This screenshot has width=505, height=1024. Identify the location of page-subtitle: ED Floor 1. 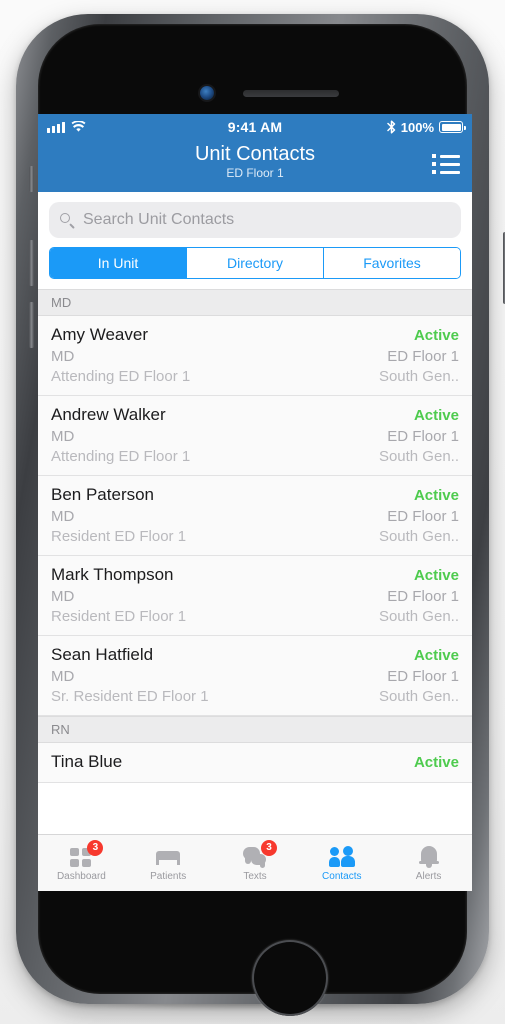
(255, 173).